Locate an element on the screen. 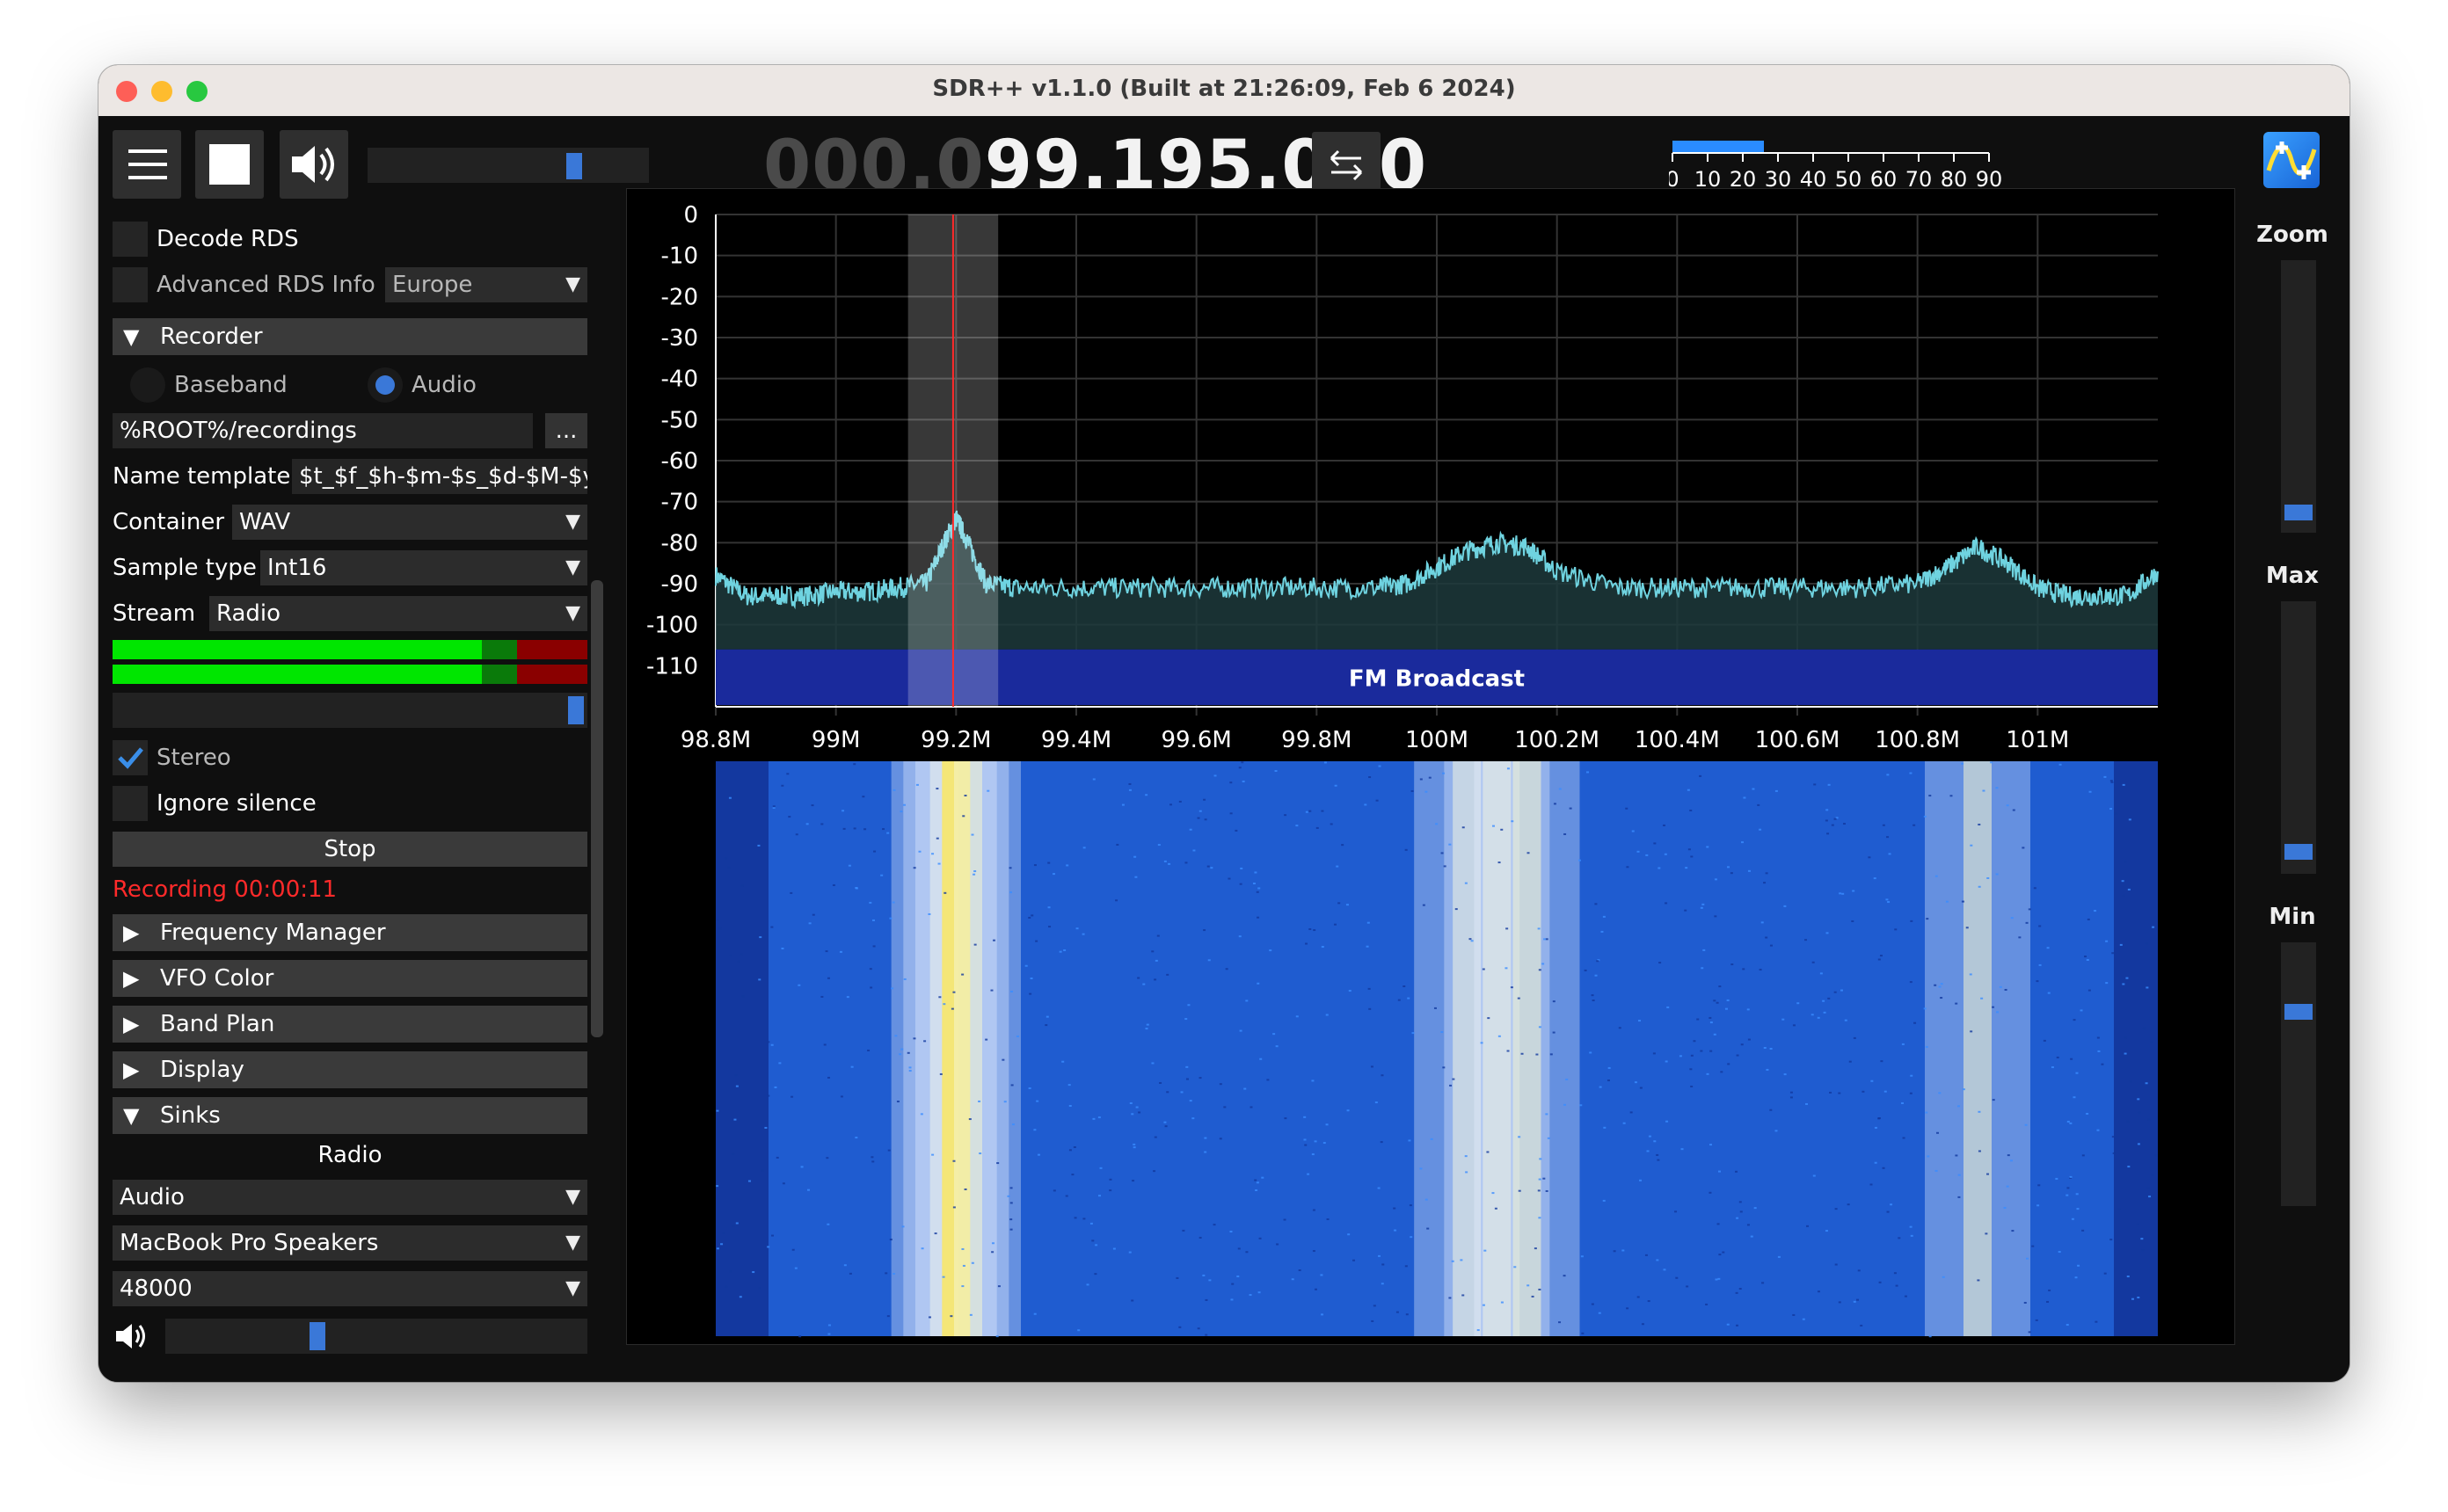 The width and height of the screenshot is (2448, 1512). recorder-volume-handle is located at coordinates (576, 710).